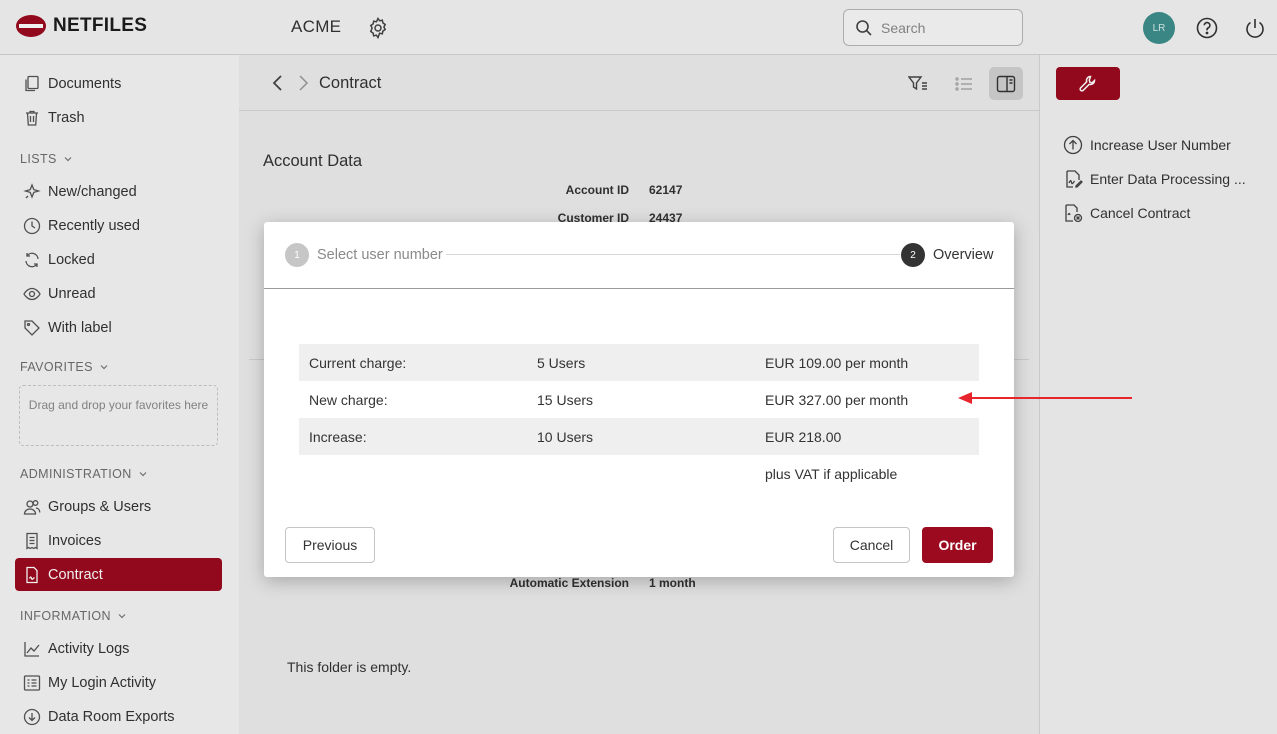 The width and height of the screenshot is (1277, 734). Describe the element at coordinates (297, 255) in the screenshot. I see `step-1-number: 1` at that location.